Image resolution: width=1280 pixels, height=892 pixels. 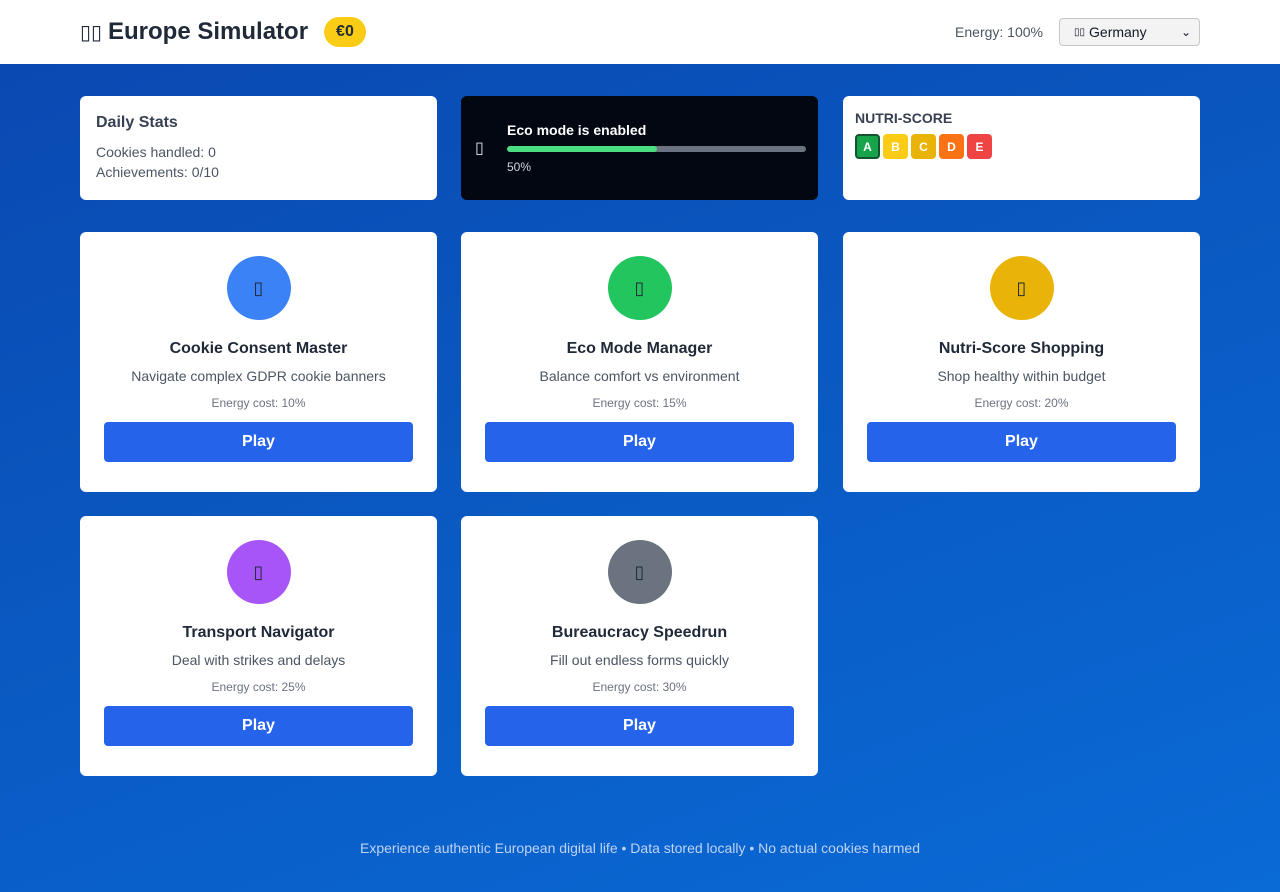 I want to click on game-energy-cost: Energy cost: 10%, so click(x=258, y=403).